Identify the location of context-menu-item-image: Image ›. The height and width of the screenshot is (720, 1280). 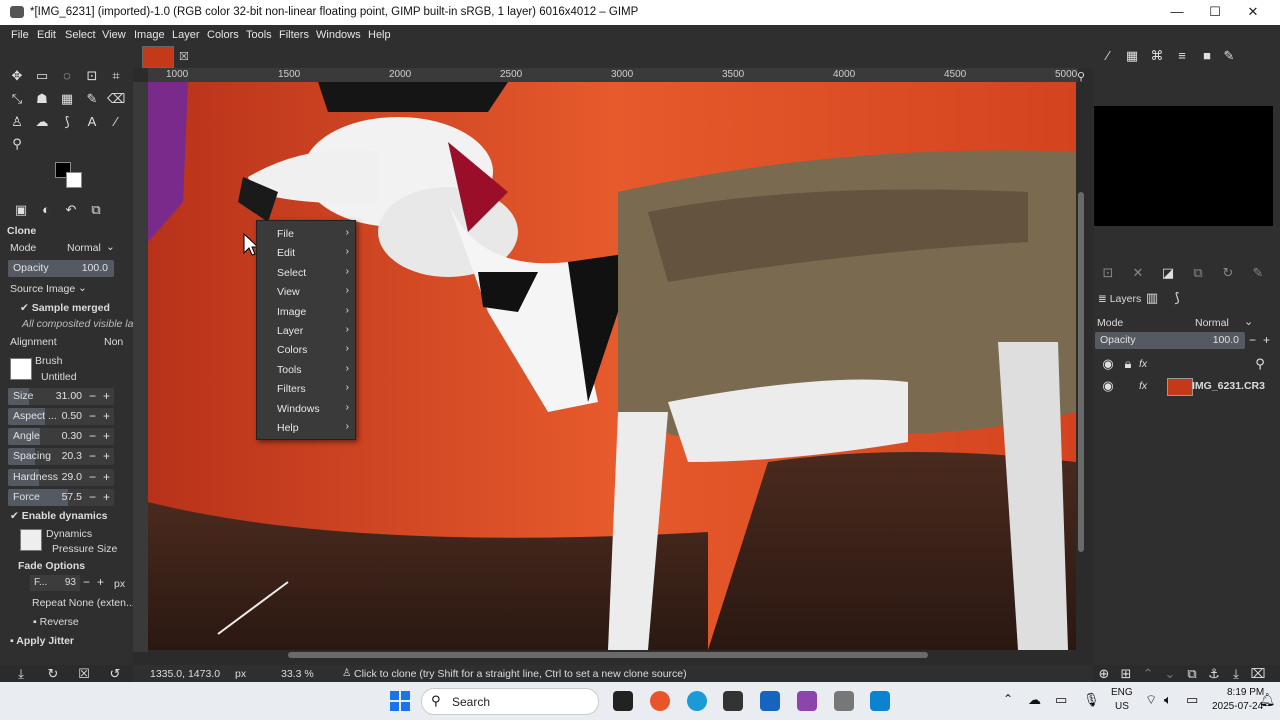
(306, 312).